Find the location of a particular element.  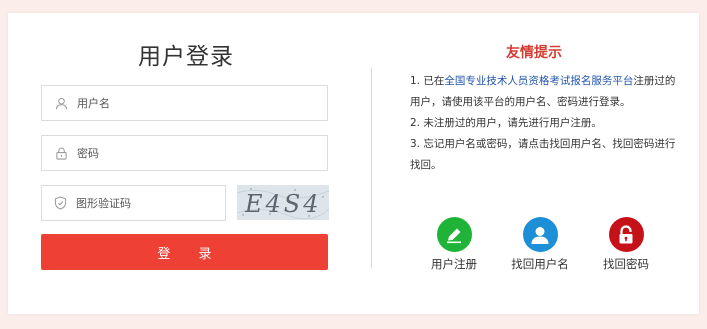

login-button: 登 录 is located at coordinates (184, 252).